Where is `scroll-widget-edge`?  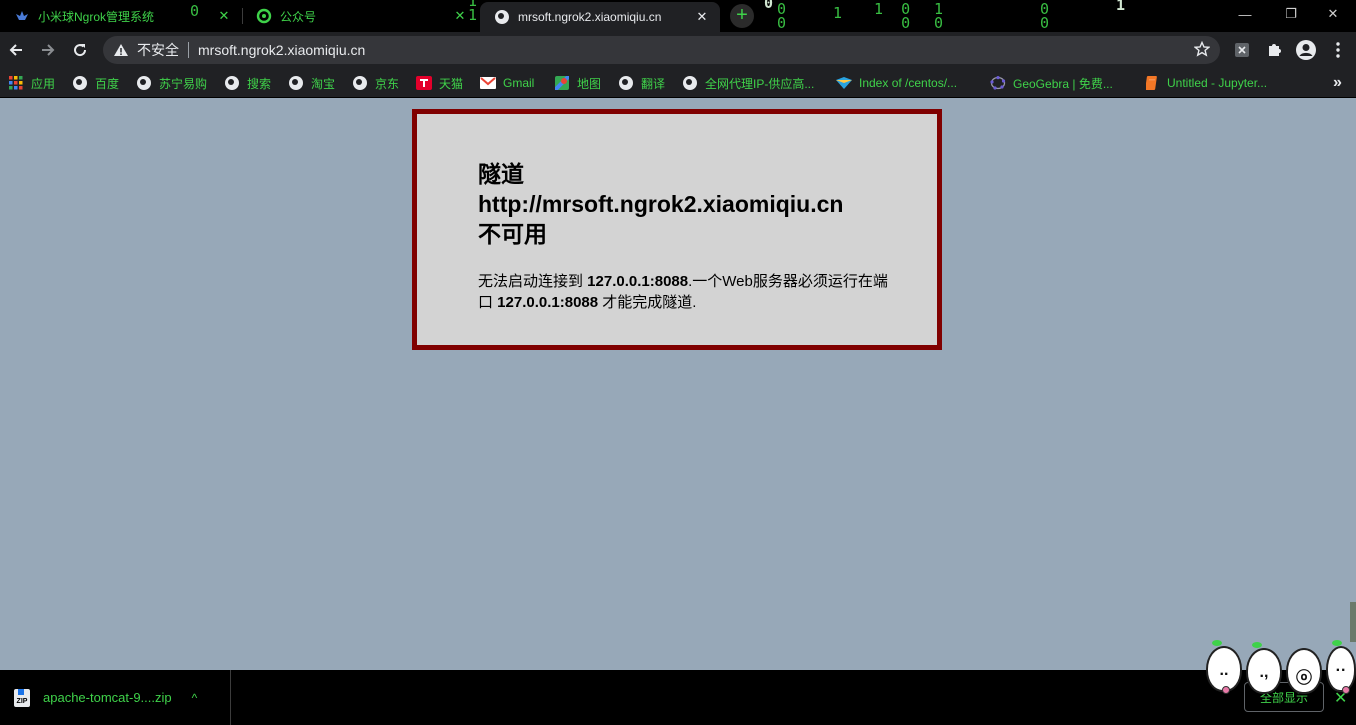 scroll-widget-edge is located at coordinates (1353, 622).